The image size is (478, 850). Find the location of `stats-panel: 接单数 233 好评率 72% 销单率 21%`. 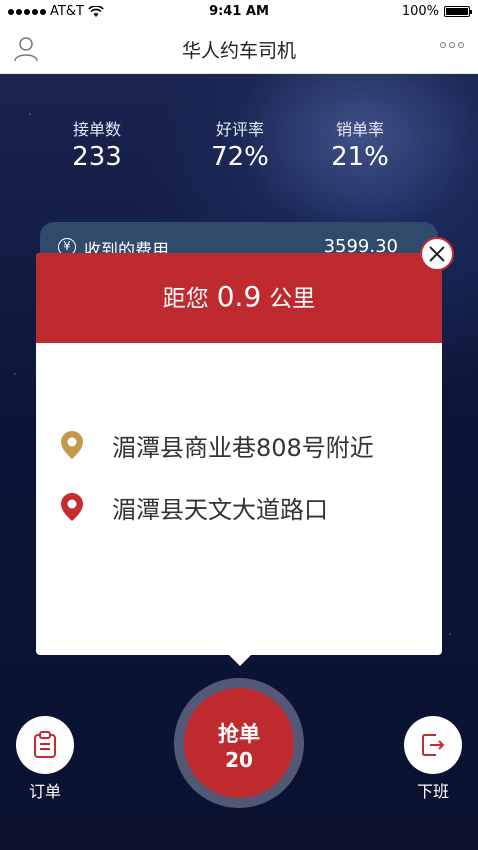

stats-panel: 接单数 233 好评率 72% 销单率 21% is located at coordinates (239, 151).